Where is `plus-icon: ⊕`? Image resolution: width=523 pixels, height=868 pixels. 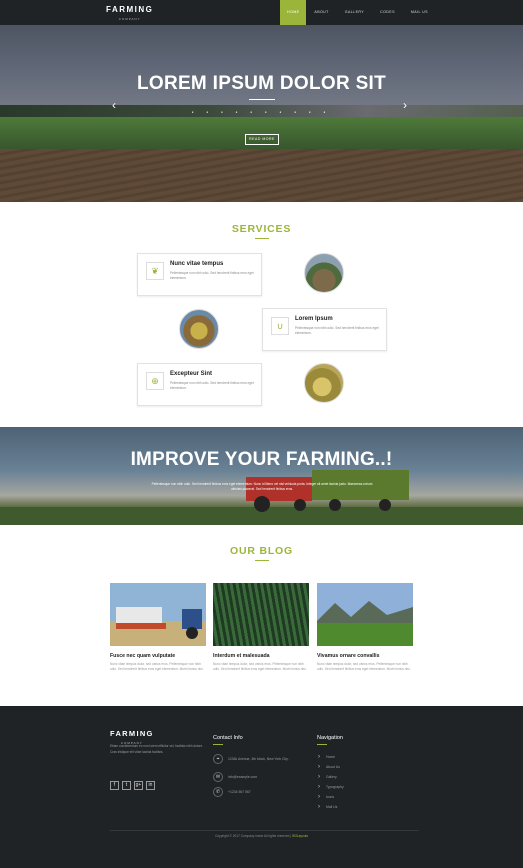 plus-icon: ⊕ is located at coordinates (155, 381).